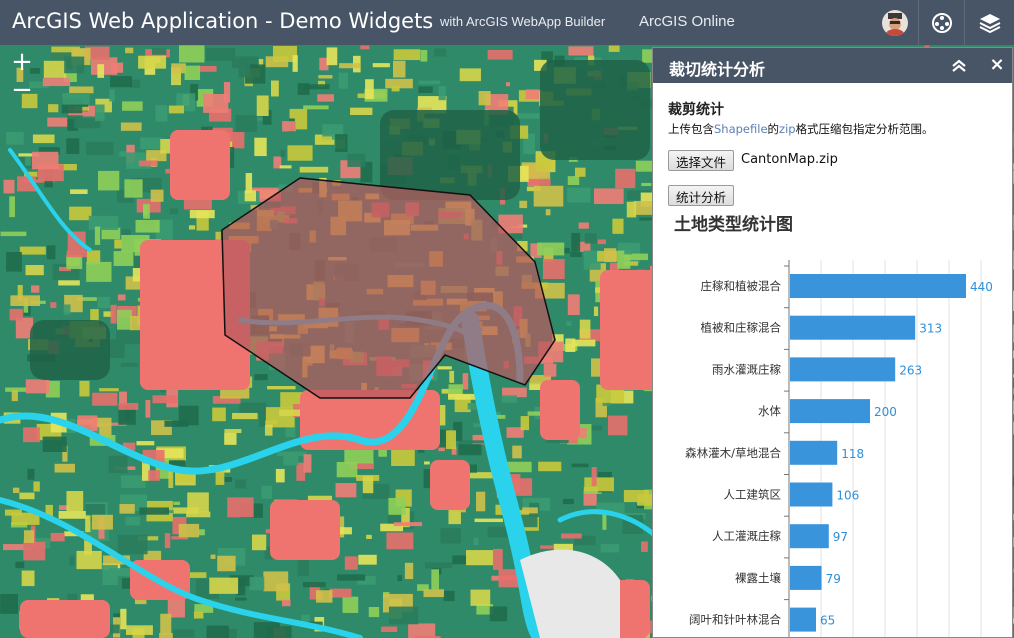 This screenshot has height=638, width=1014. I want to click on section-title: 裁剪统计, so click(696, 110).